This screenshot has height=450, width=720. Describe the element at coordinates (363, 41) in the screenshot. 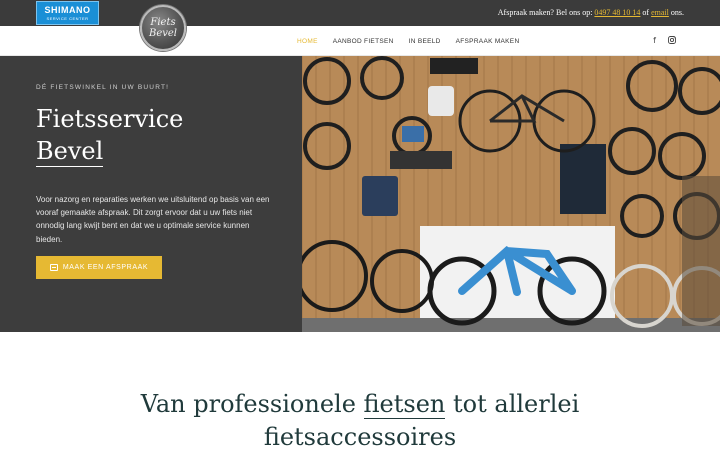

I see `nav-item-aanbod-fietsen: AANBOD FIETSEN` at that location.